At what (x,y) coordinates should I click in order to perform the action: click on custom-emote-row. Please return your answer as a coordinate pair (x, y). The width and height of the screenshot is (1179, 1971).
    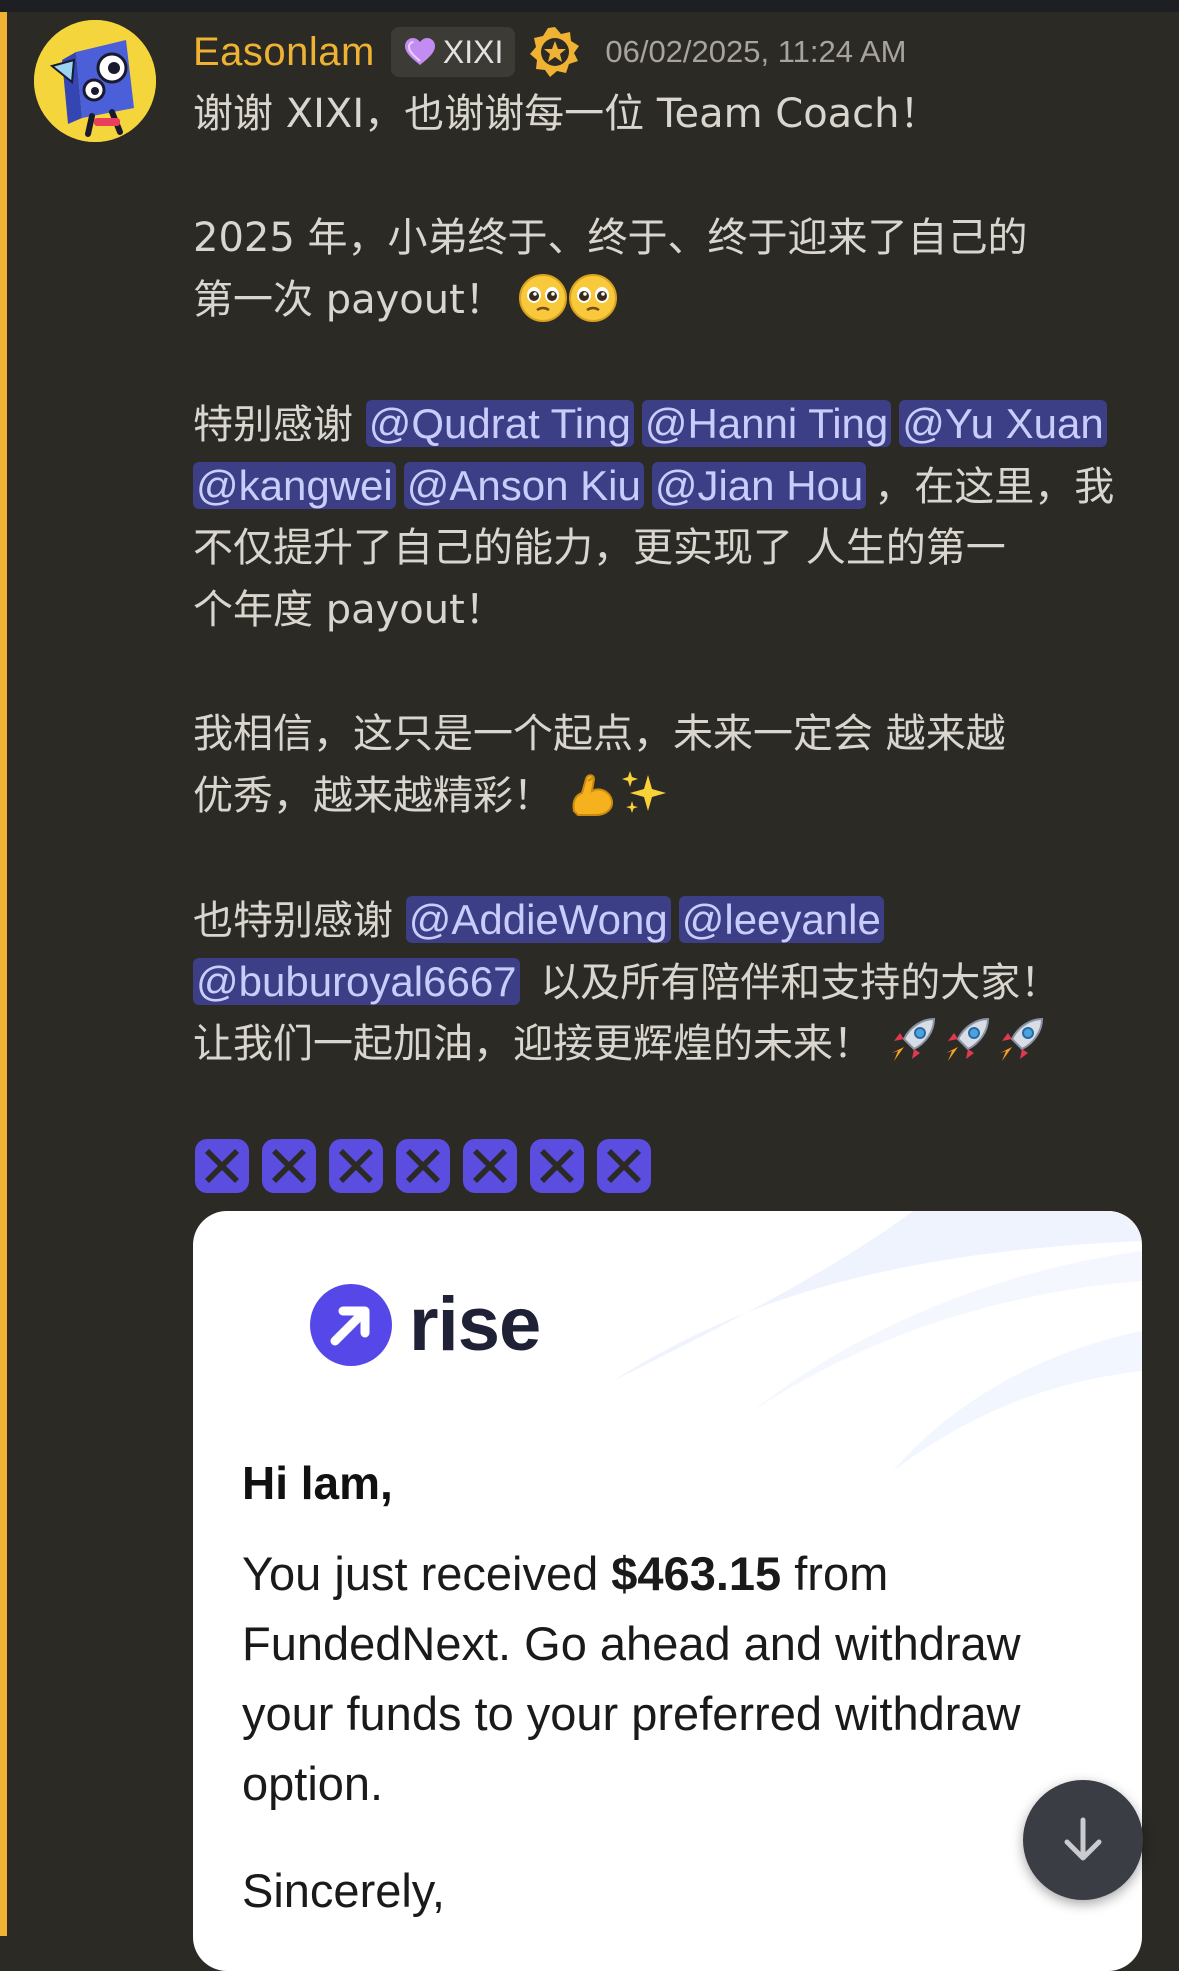
    Looking at the image, I should click on (423, 1168).